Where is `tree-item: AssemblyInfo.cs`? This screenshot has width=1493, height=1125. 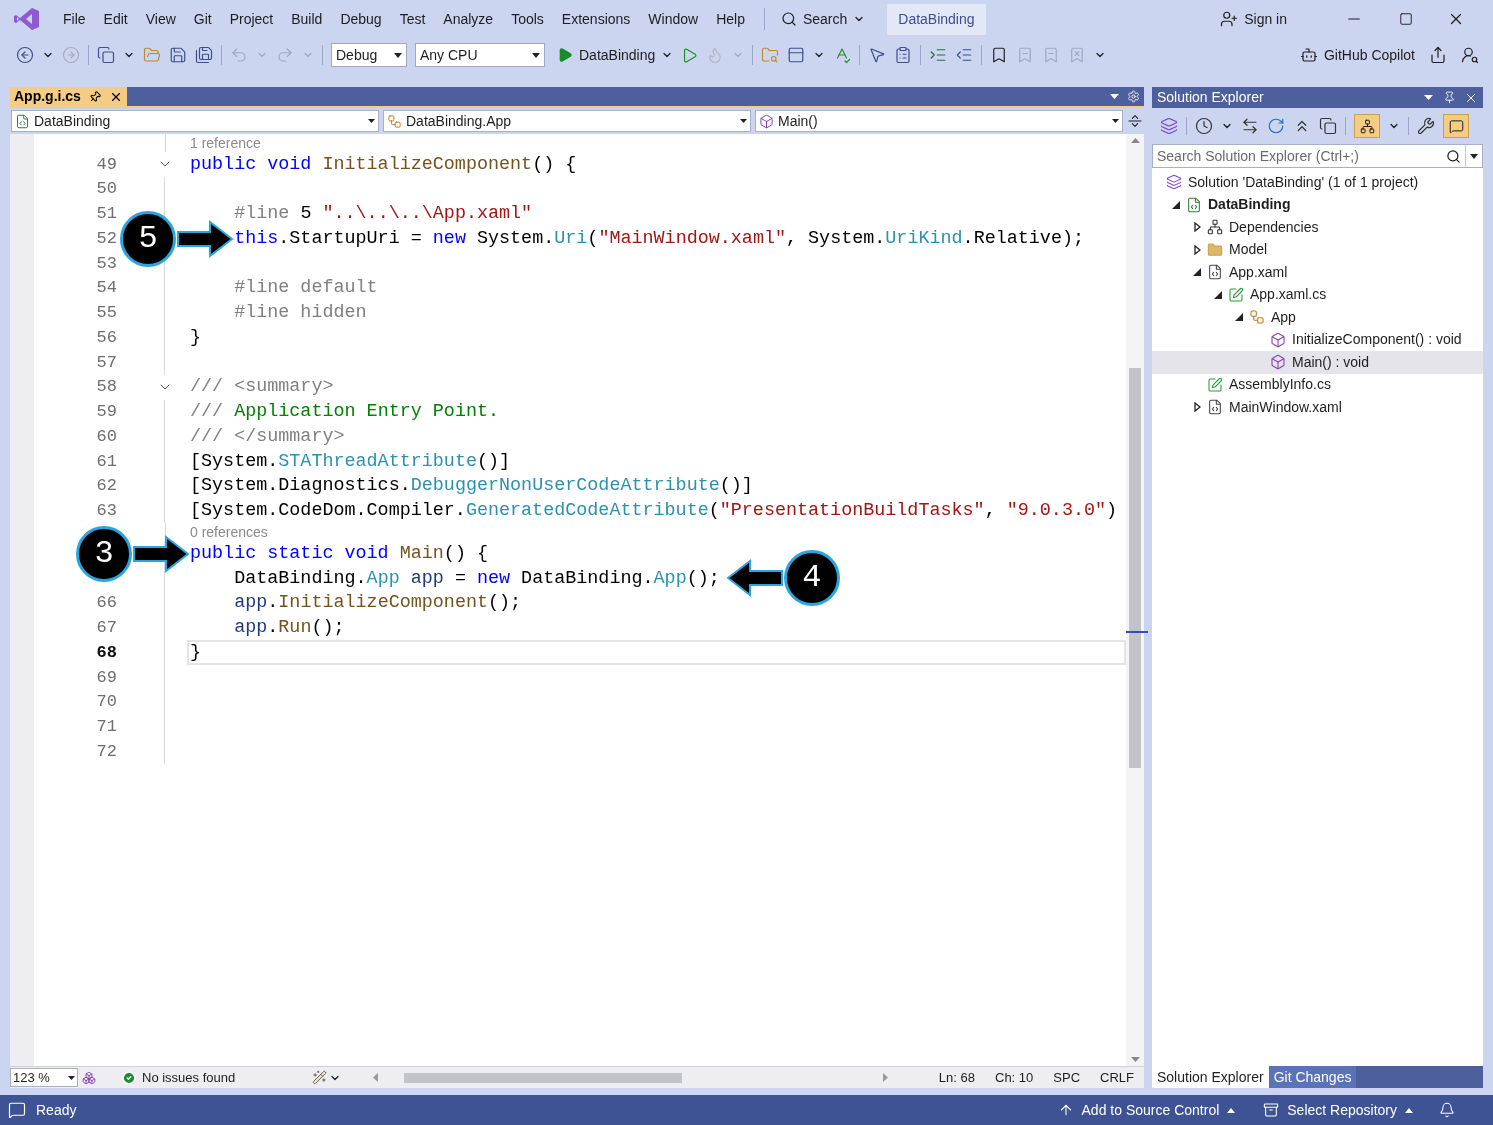 tree-item: AssemblyInfo.cs is located at coordinates (1317, 384).